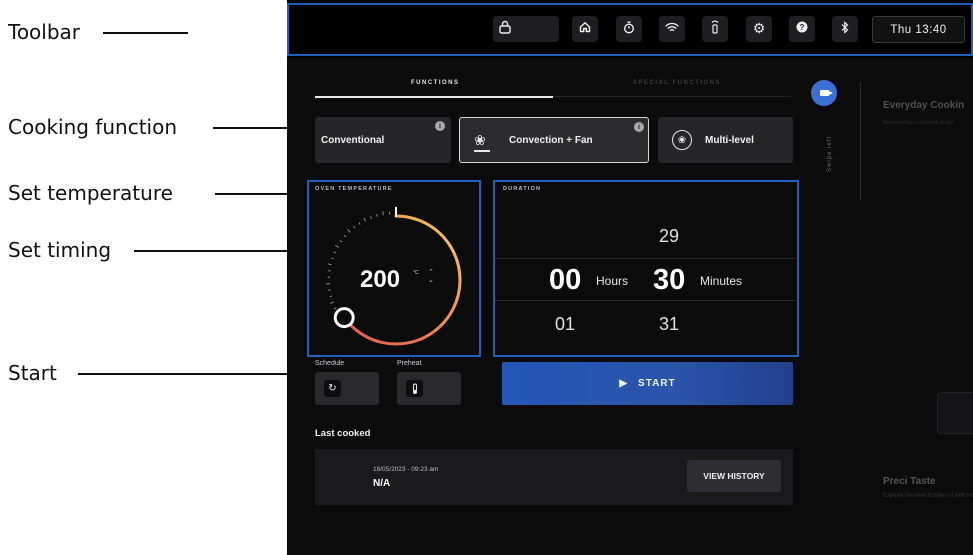  I want to click on function-convection-fan: ❀ Convection + Fan i, so click(554, 140).